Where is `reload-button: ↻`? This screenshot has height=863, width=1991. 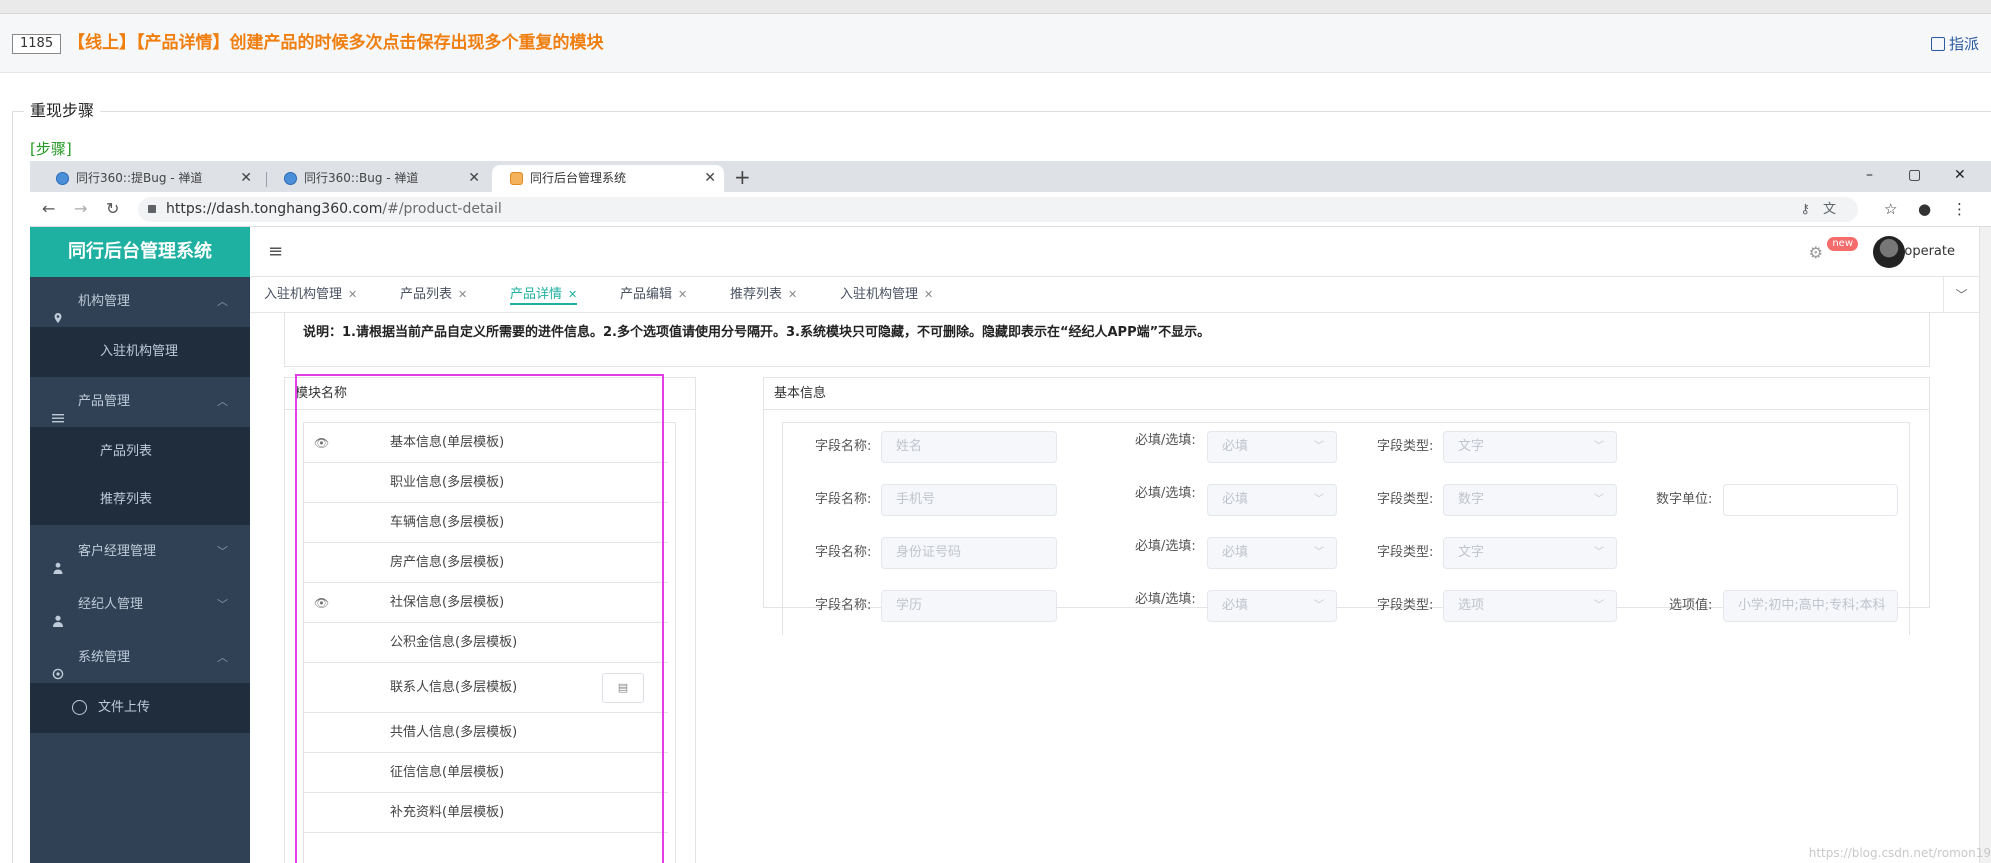 reload-button: ↻ is located at coordinates (112, 209).